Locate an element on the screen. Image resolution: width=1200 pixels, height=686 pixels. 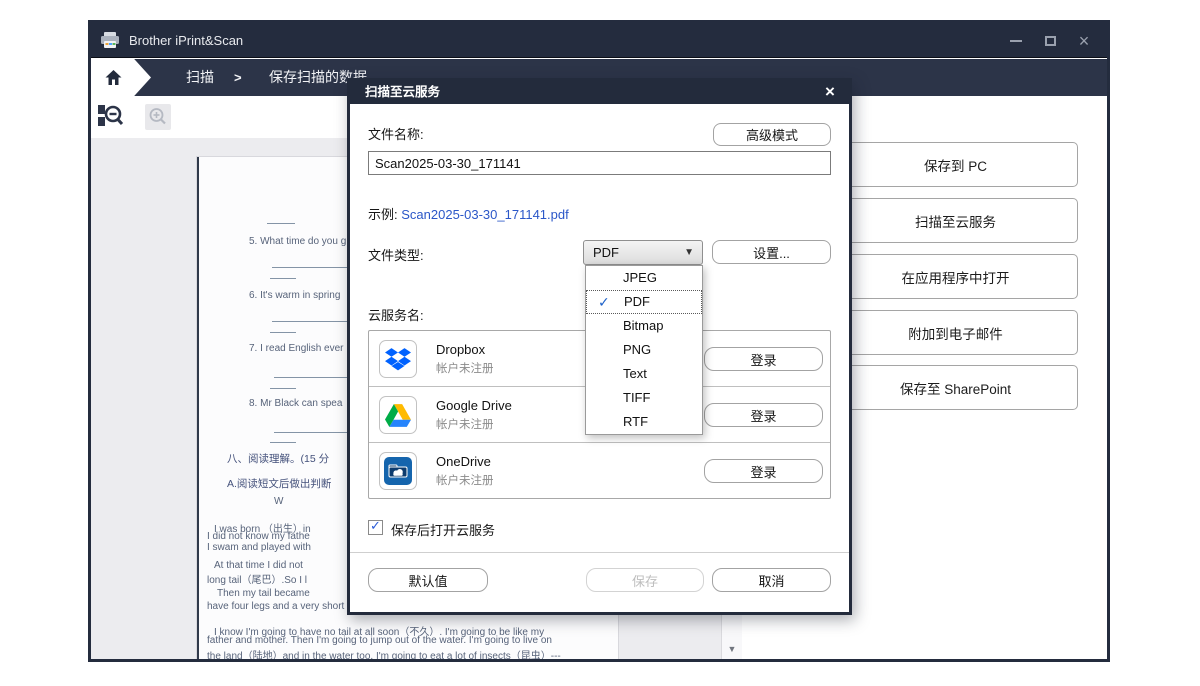
file-type-option-text: Text is located at coordinates (644, 374).